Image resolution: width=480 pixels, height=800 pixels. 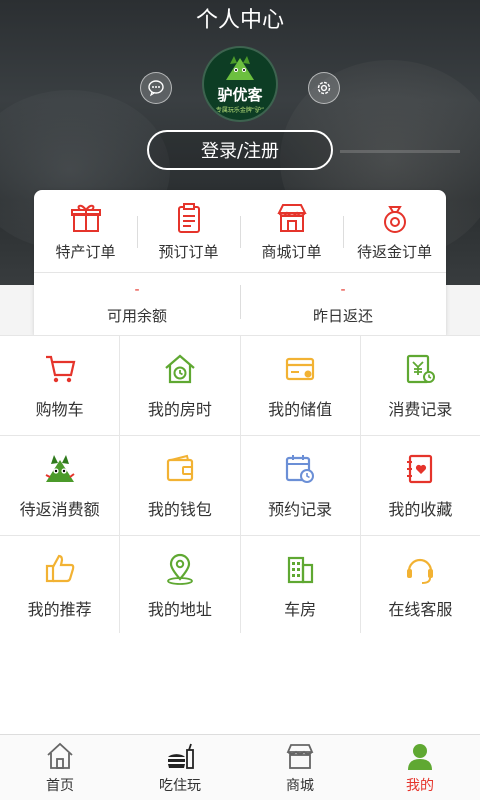 I want to click on order-label: 待返金订单, so click(x=394, y=251).